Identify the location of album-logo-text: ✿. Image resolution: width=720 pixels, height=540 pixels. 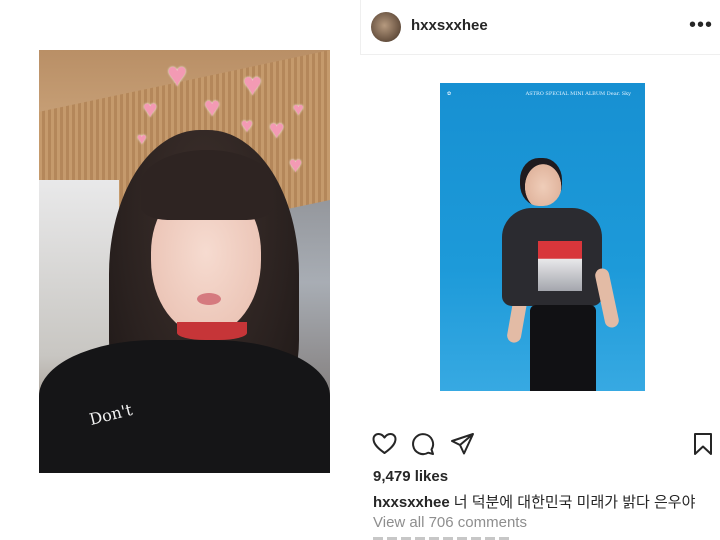
(449, 94).